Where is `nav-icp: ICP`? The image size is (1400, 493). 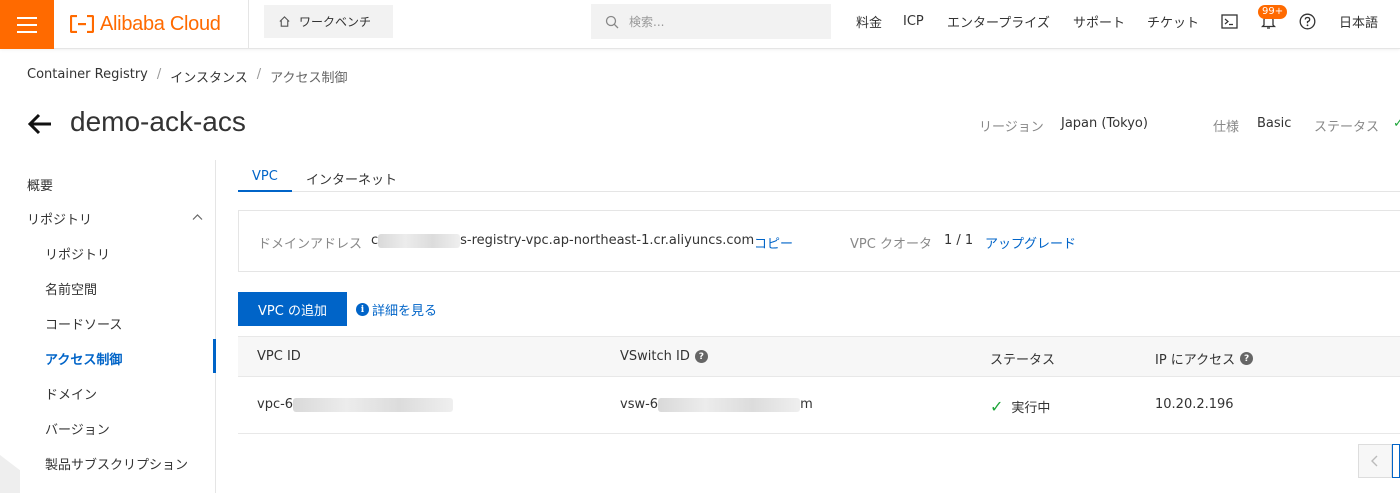
nav-icp: ICP is located at coordinates (913, 21).